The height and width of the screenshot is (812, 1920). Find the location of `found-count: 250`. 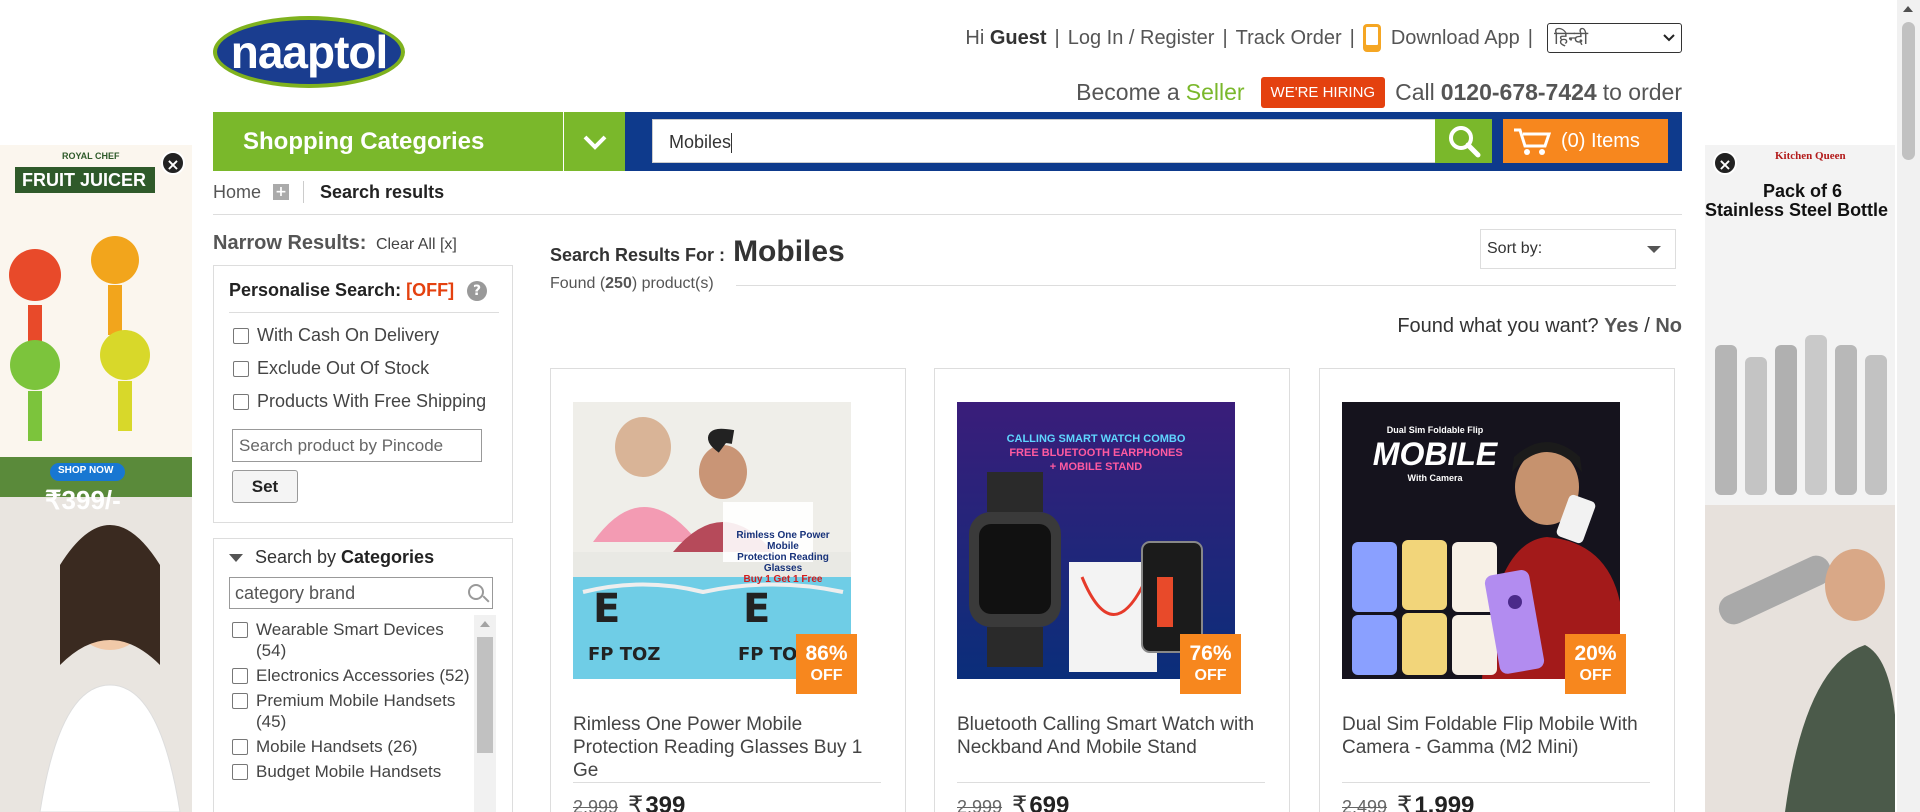

found-count: 250 is located at coordinates (618, 283).